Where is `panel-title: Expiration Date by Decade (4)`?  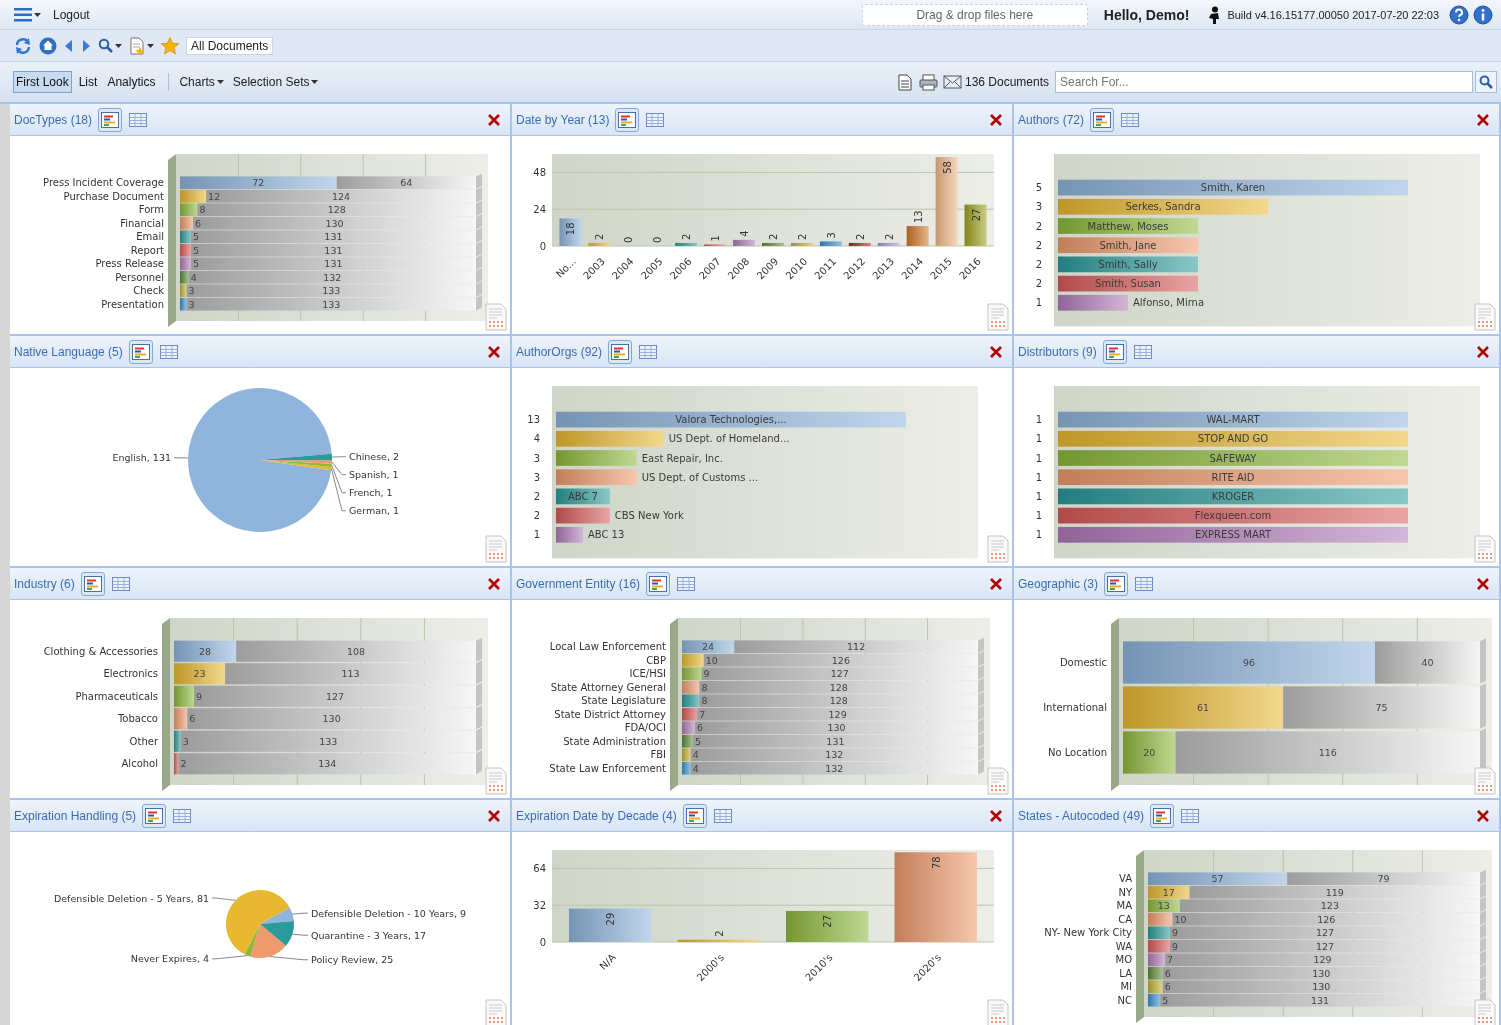 panel-title: Expiration Date by Decade (4) is located at coordinates (596, 815).